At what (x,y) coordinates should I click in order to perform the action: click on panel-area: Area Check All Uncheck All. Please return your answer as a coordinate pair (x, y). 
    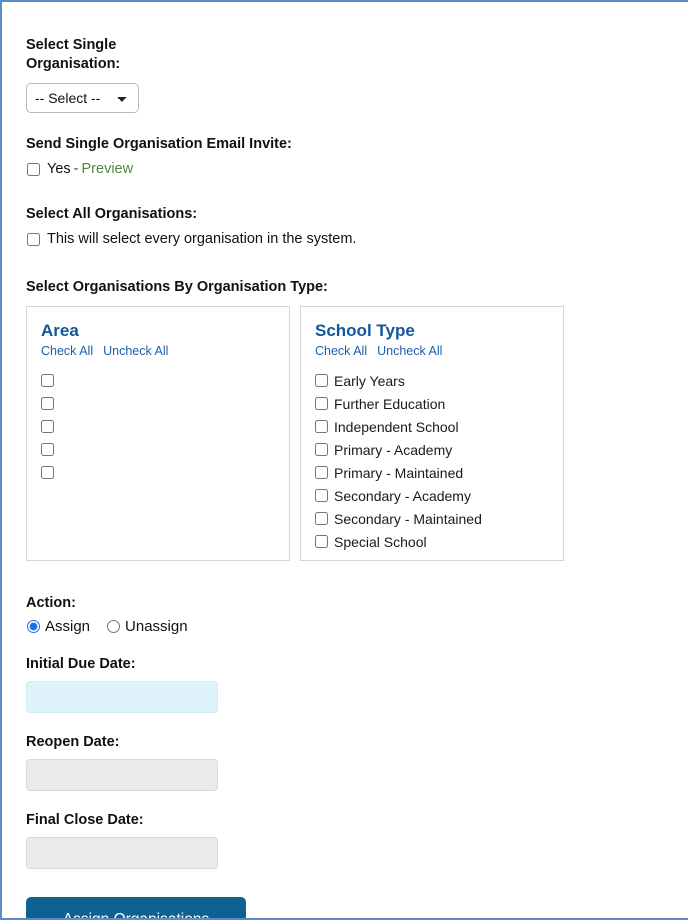
    Looking at the image, I should click on (158, 433).